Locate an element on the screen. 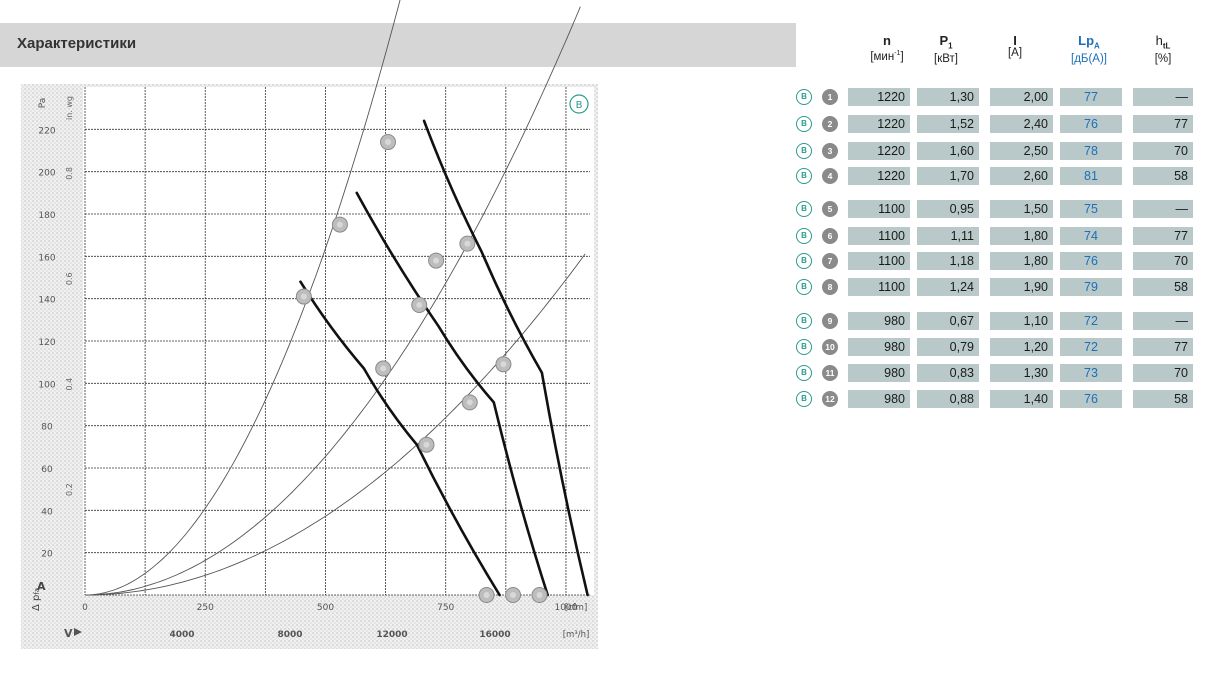  y2-tick-label: 0.8 is located at coordinates (69, 173).